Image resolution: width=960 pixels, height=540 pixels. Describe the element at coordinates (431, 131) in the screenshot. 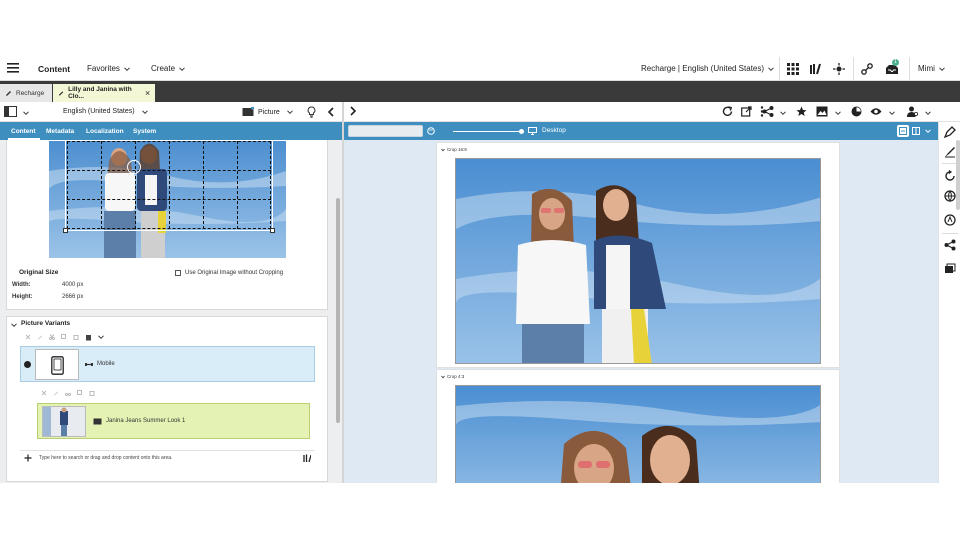

I see `palette-icon` at that location.